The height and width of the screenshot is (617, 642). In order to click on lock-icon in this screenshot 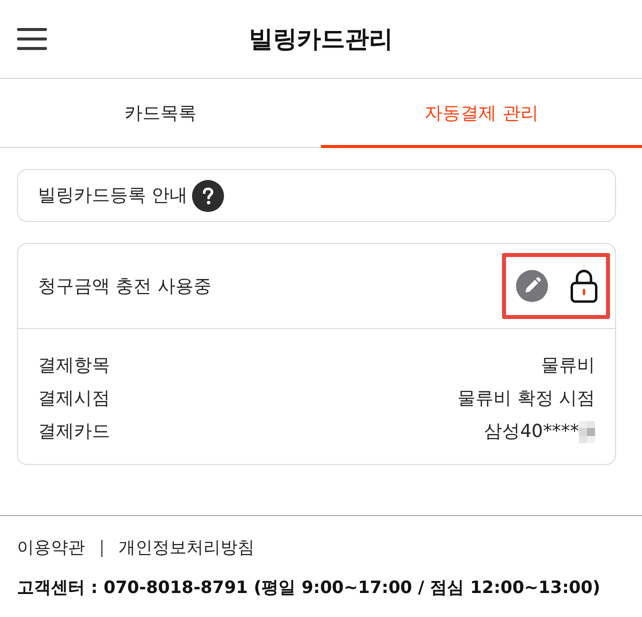, I will do `click(584, 286)`.